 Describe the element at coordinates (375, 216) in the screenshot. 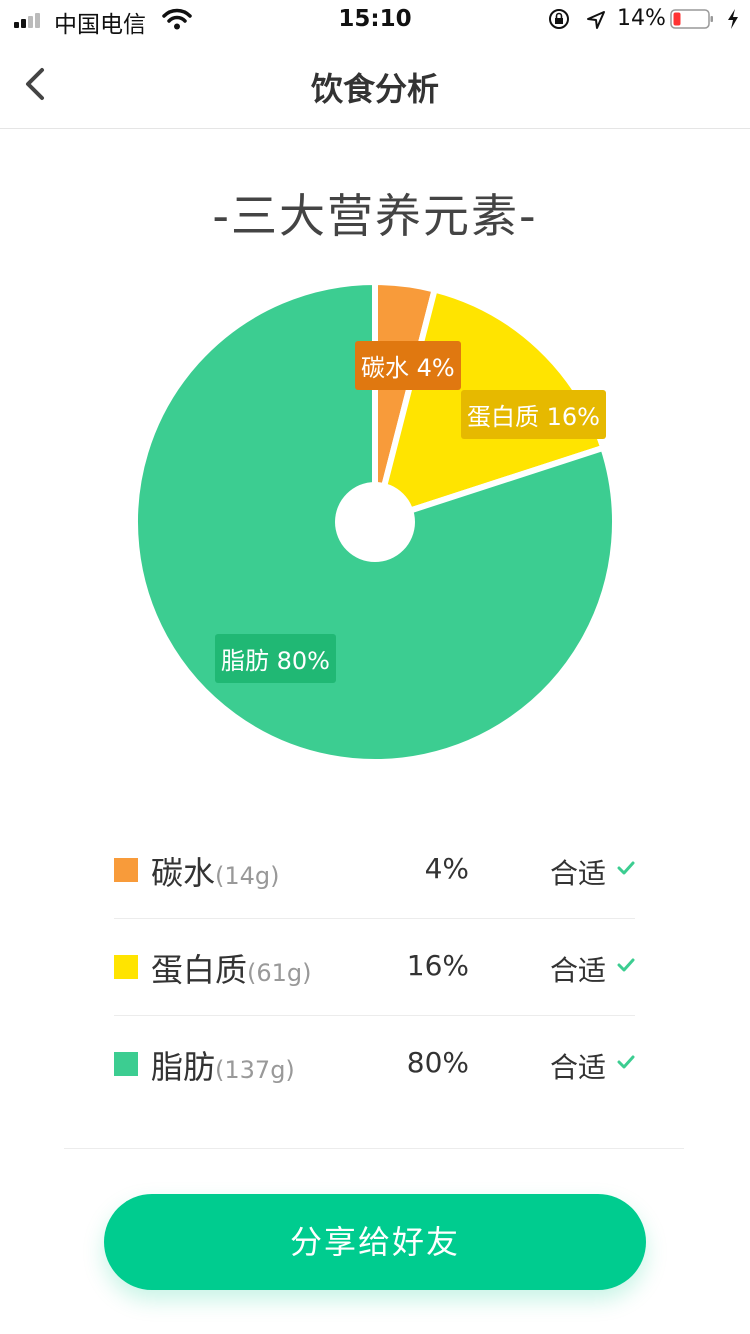

I see `section-title: -三大营养元素-` at that location.